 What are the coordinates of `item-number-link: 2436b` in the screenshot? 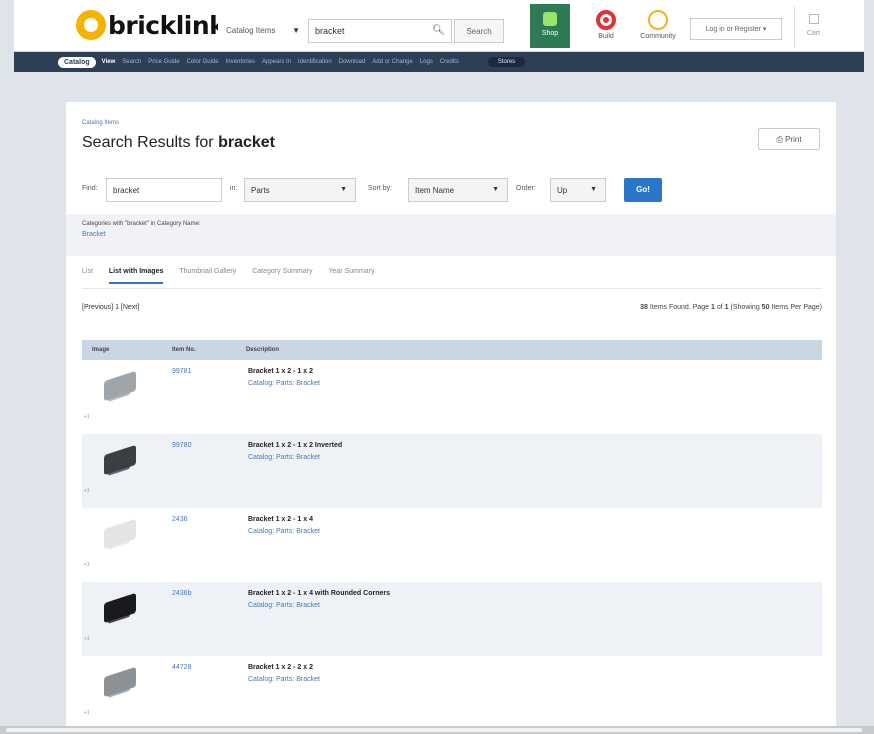 It's located at (181, 593).